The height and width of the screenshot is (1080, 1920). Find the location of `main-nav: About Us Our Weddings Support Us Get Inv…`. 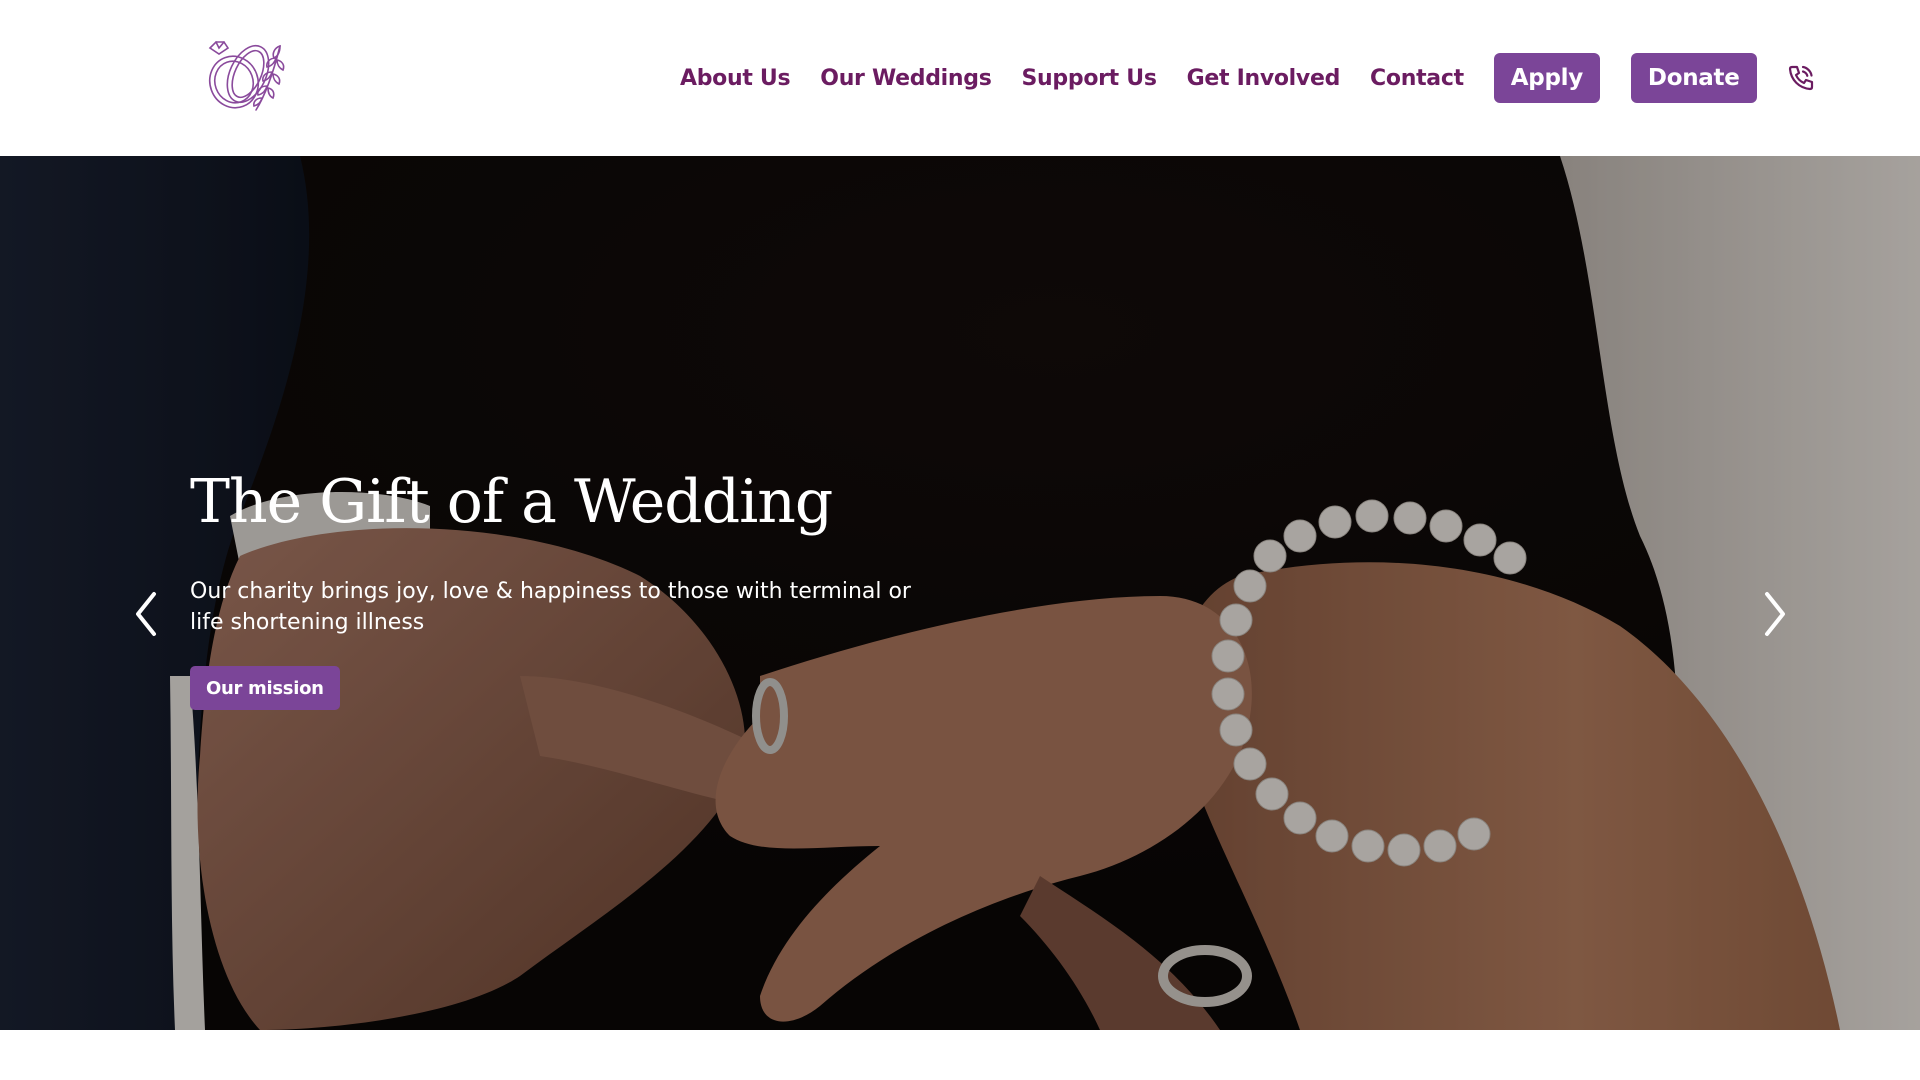

main-nav: About Us Our Weddings Support Us Get Inv… is located at coordinates (1248, 78).